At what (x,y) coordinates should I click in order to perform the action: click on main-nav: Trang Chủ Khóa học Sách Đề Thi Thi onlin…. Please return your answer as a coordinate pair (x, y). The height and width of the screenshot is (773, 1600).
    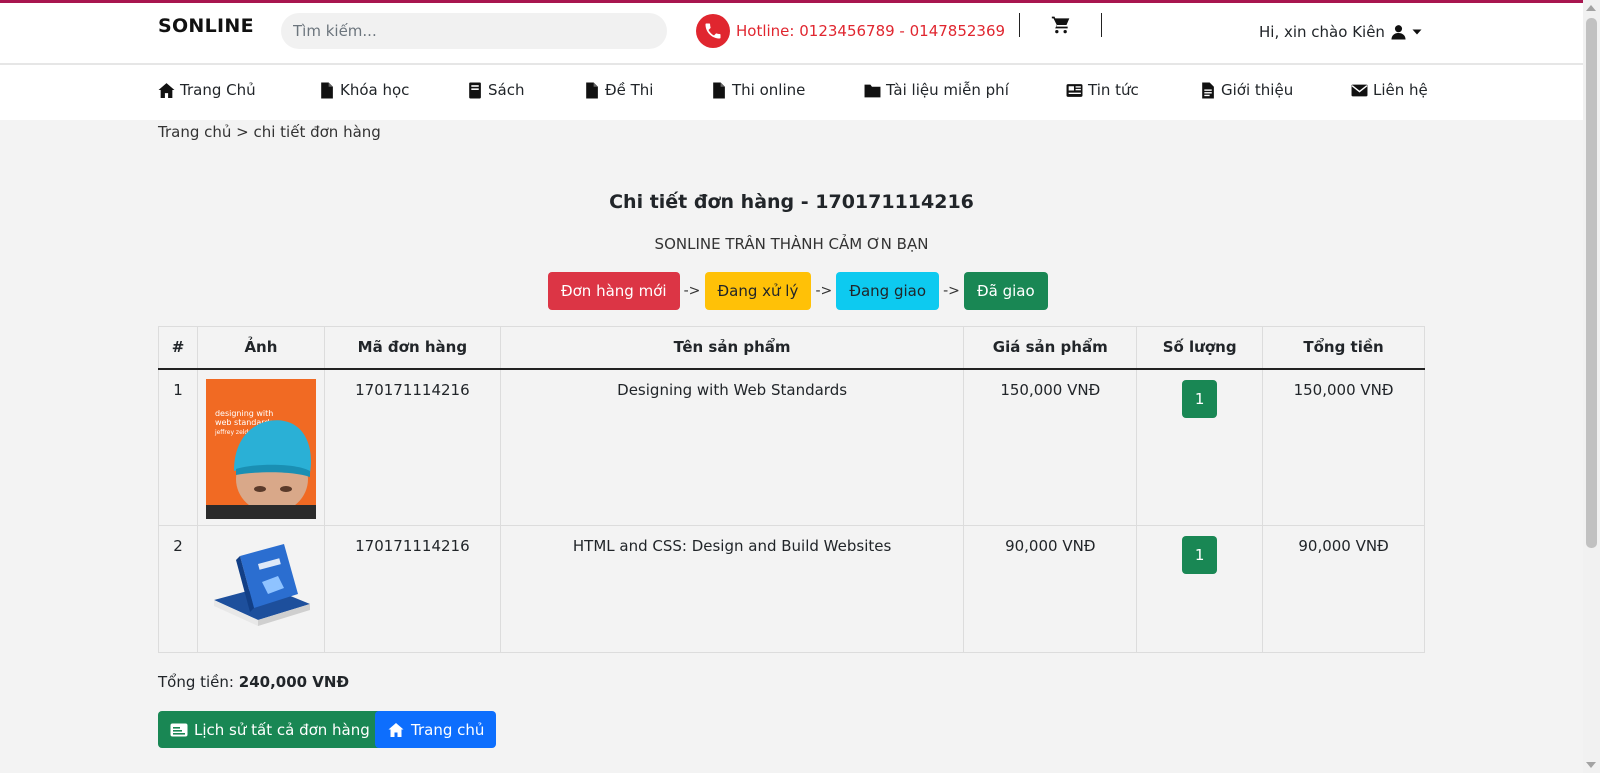
    Looking at the image, I should click on (791, 92).